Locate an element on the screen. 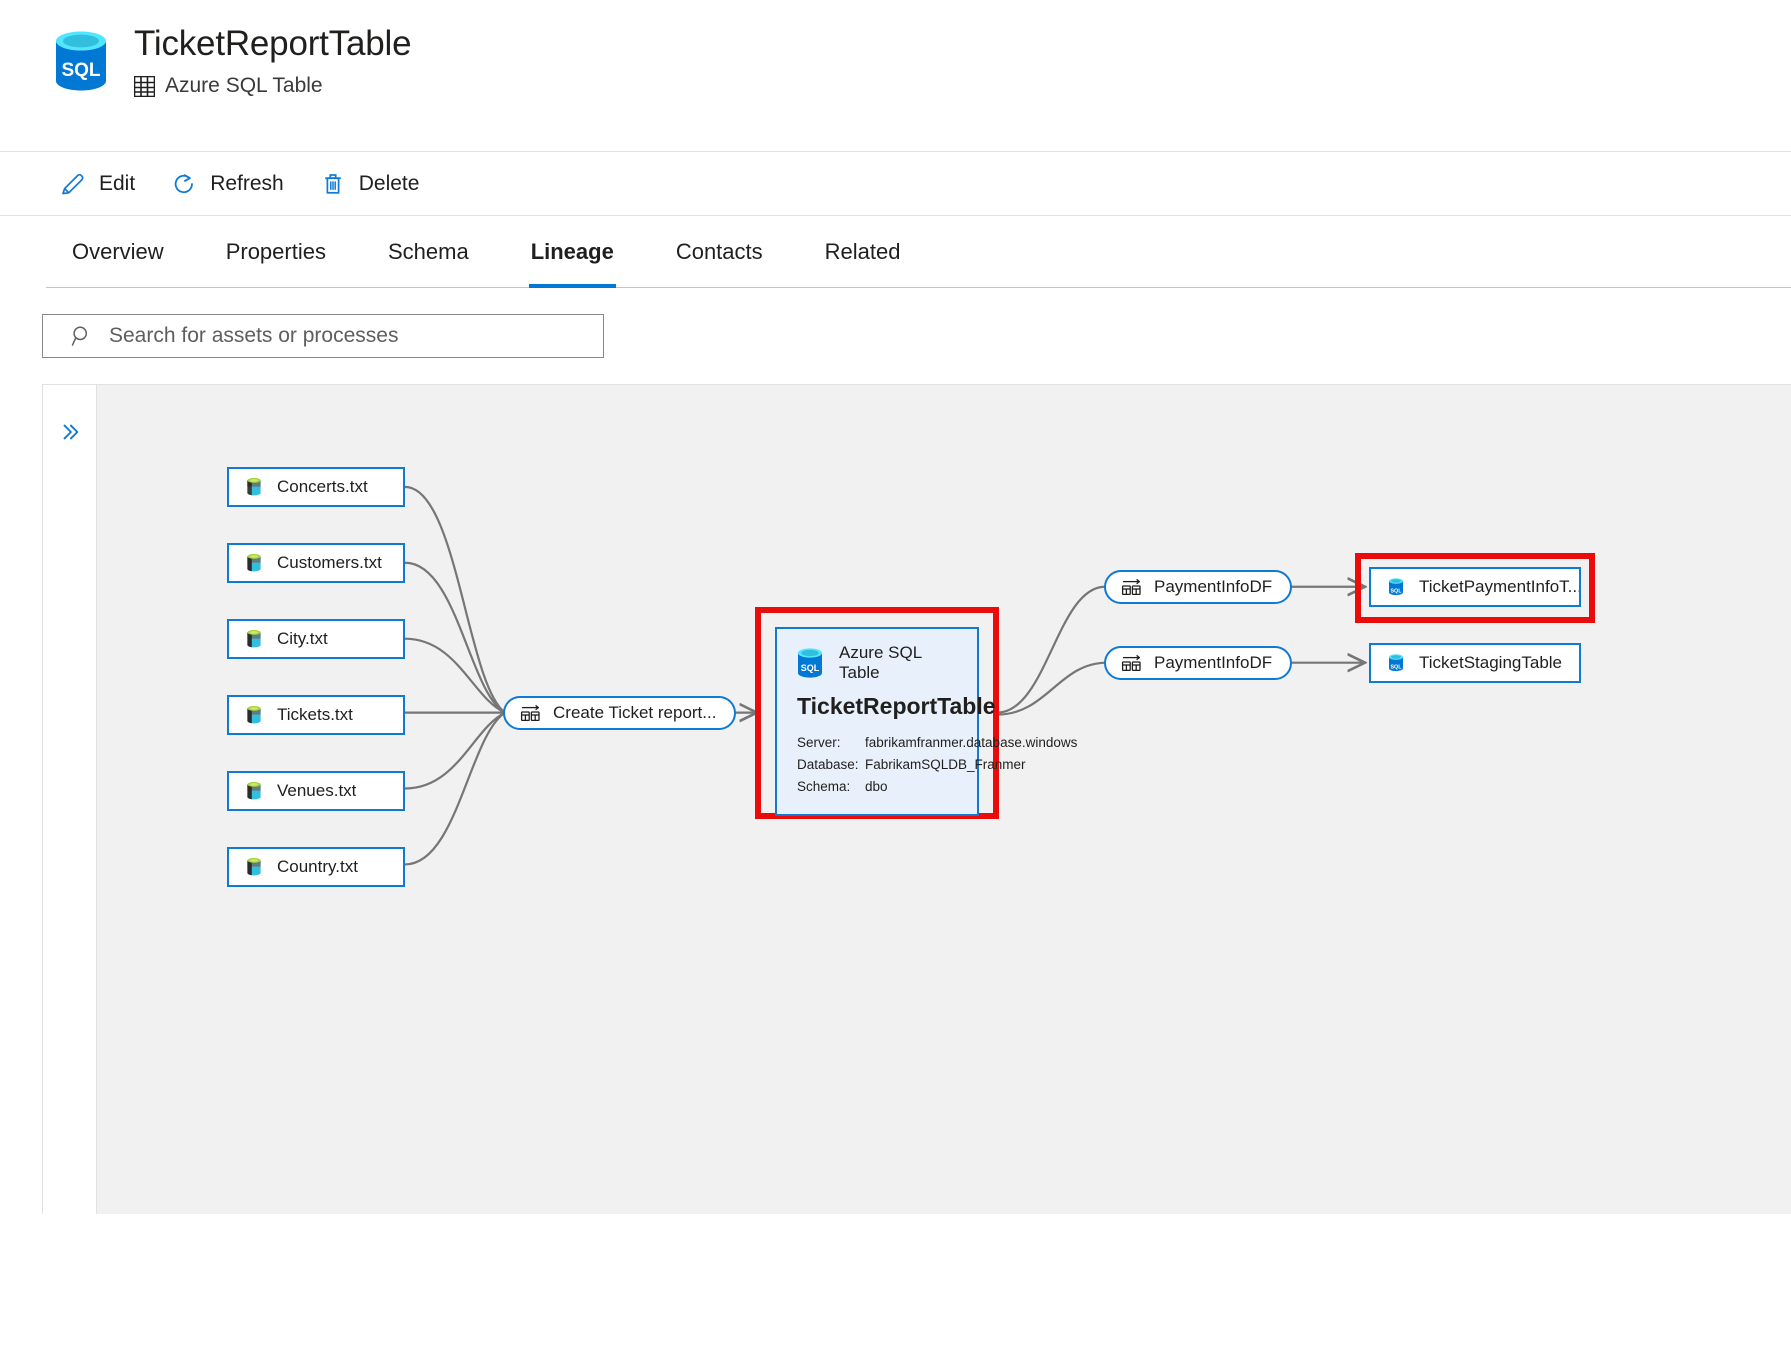 Image resolution: width=1791 pixels, height=1350 pixels. property-key-schema: Schema: is located at coordinates (824, 786).